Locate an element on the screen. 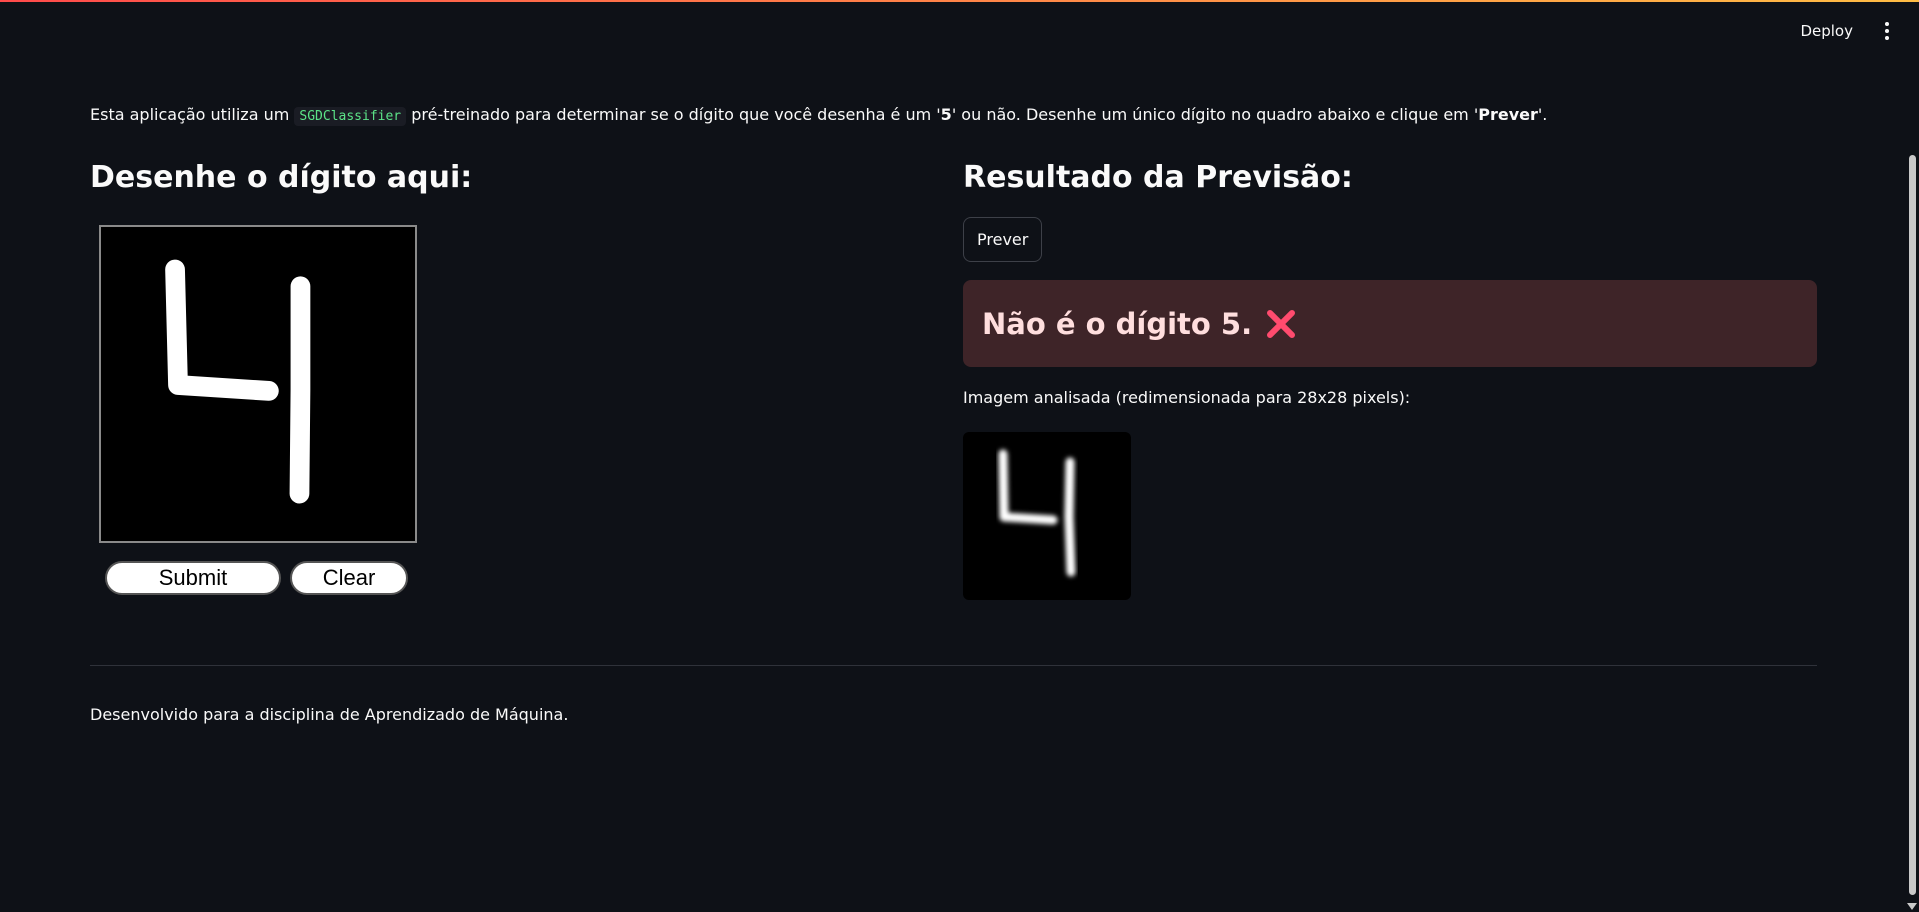  predict-button: Prever is located at coordinates (1003, 239).